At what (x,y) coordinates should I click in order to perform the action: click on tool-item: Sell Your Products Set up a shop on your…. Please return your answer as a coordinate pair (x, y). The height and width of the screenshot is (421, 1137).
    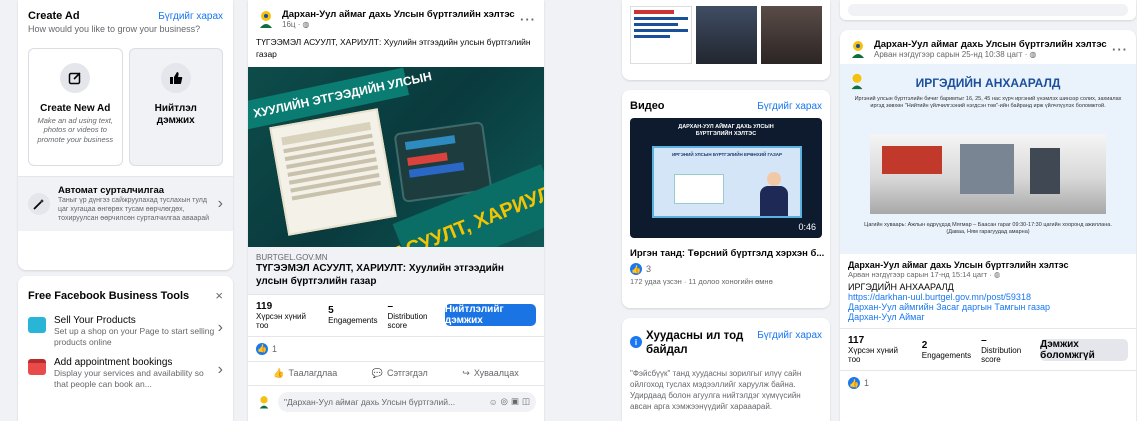
    Looking at the image, I should click on (125, 331).